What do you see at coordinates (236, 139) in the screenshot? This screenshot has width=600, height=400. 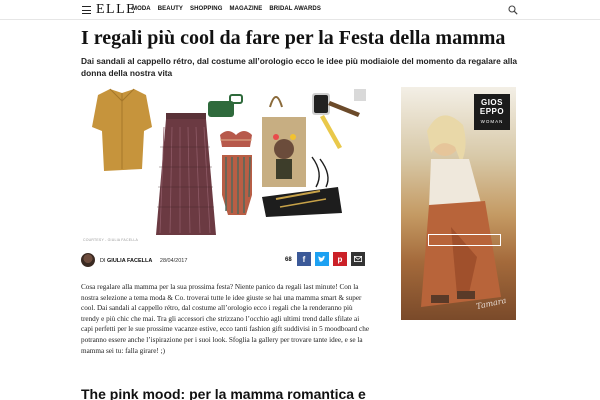 I see `bikini-top` at bounding box center [236, 139].